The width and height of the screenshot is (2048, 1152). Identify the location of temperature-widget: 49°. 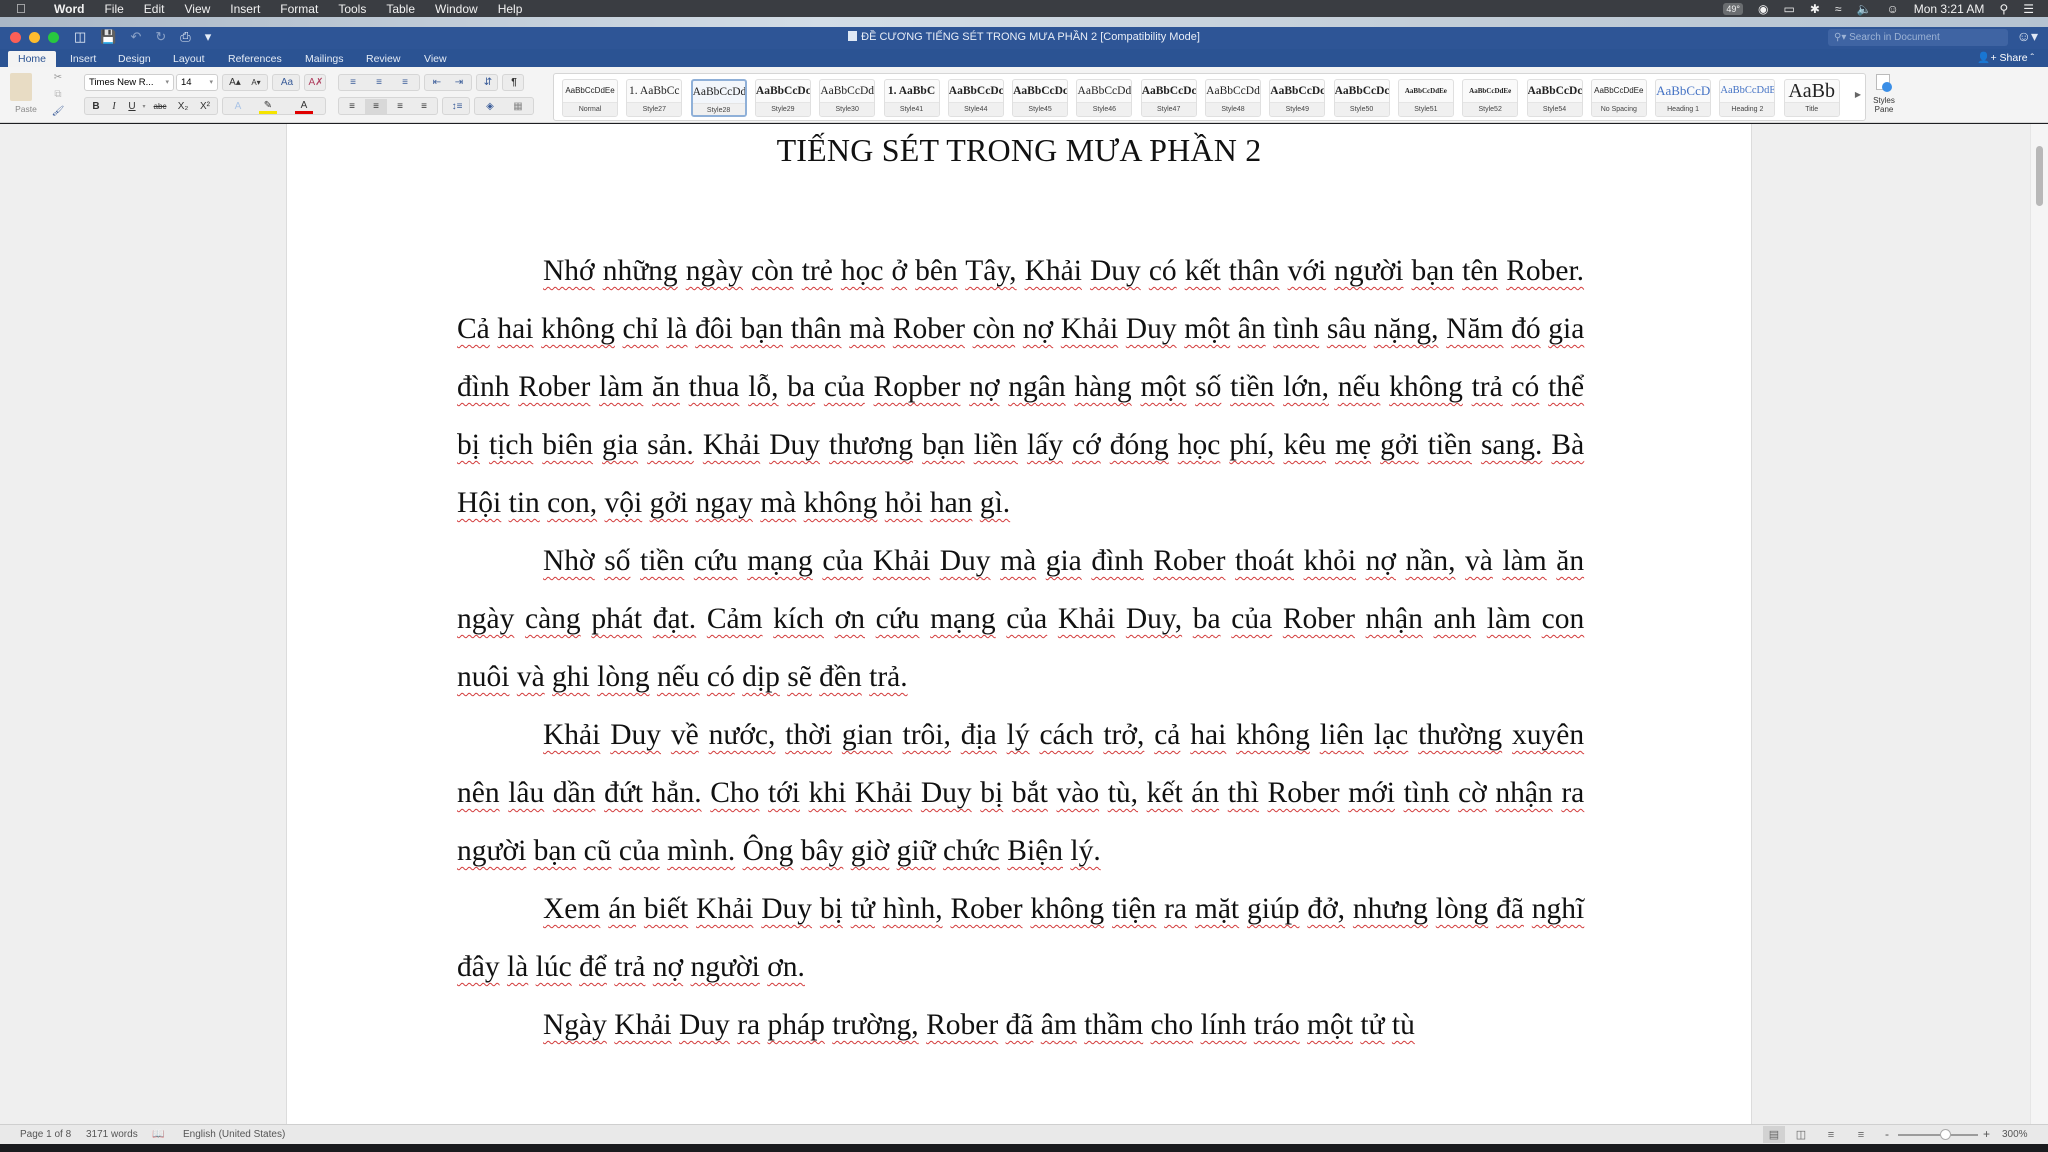
(1733, 8).